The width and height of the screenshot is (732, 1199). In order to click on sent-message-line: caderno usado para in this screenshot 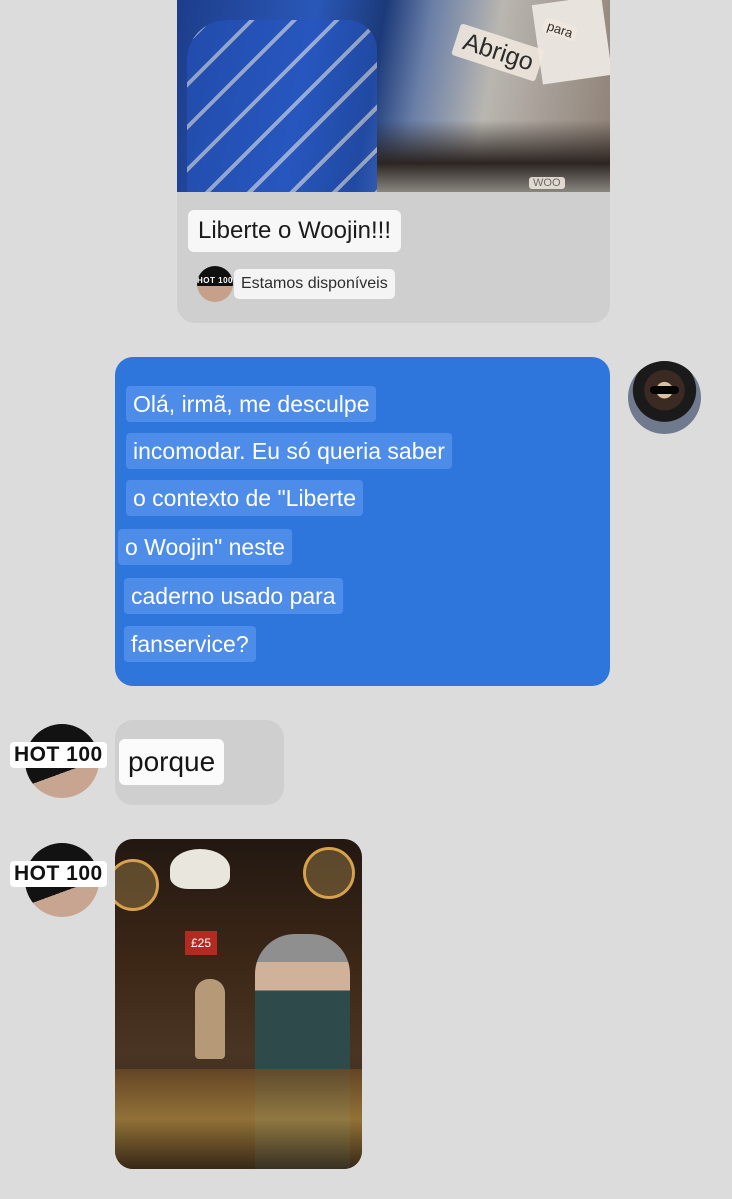, I will do `click(233, 596)`.